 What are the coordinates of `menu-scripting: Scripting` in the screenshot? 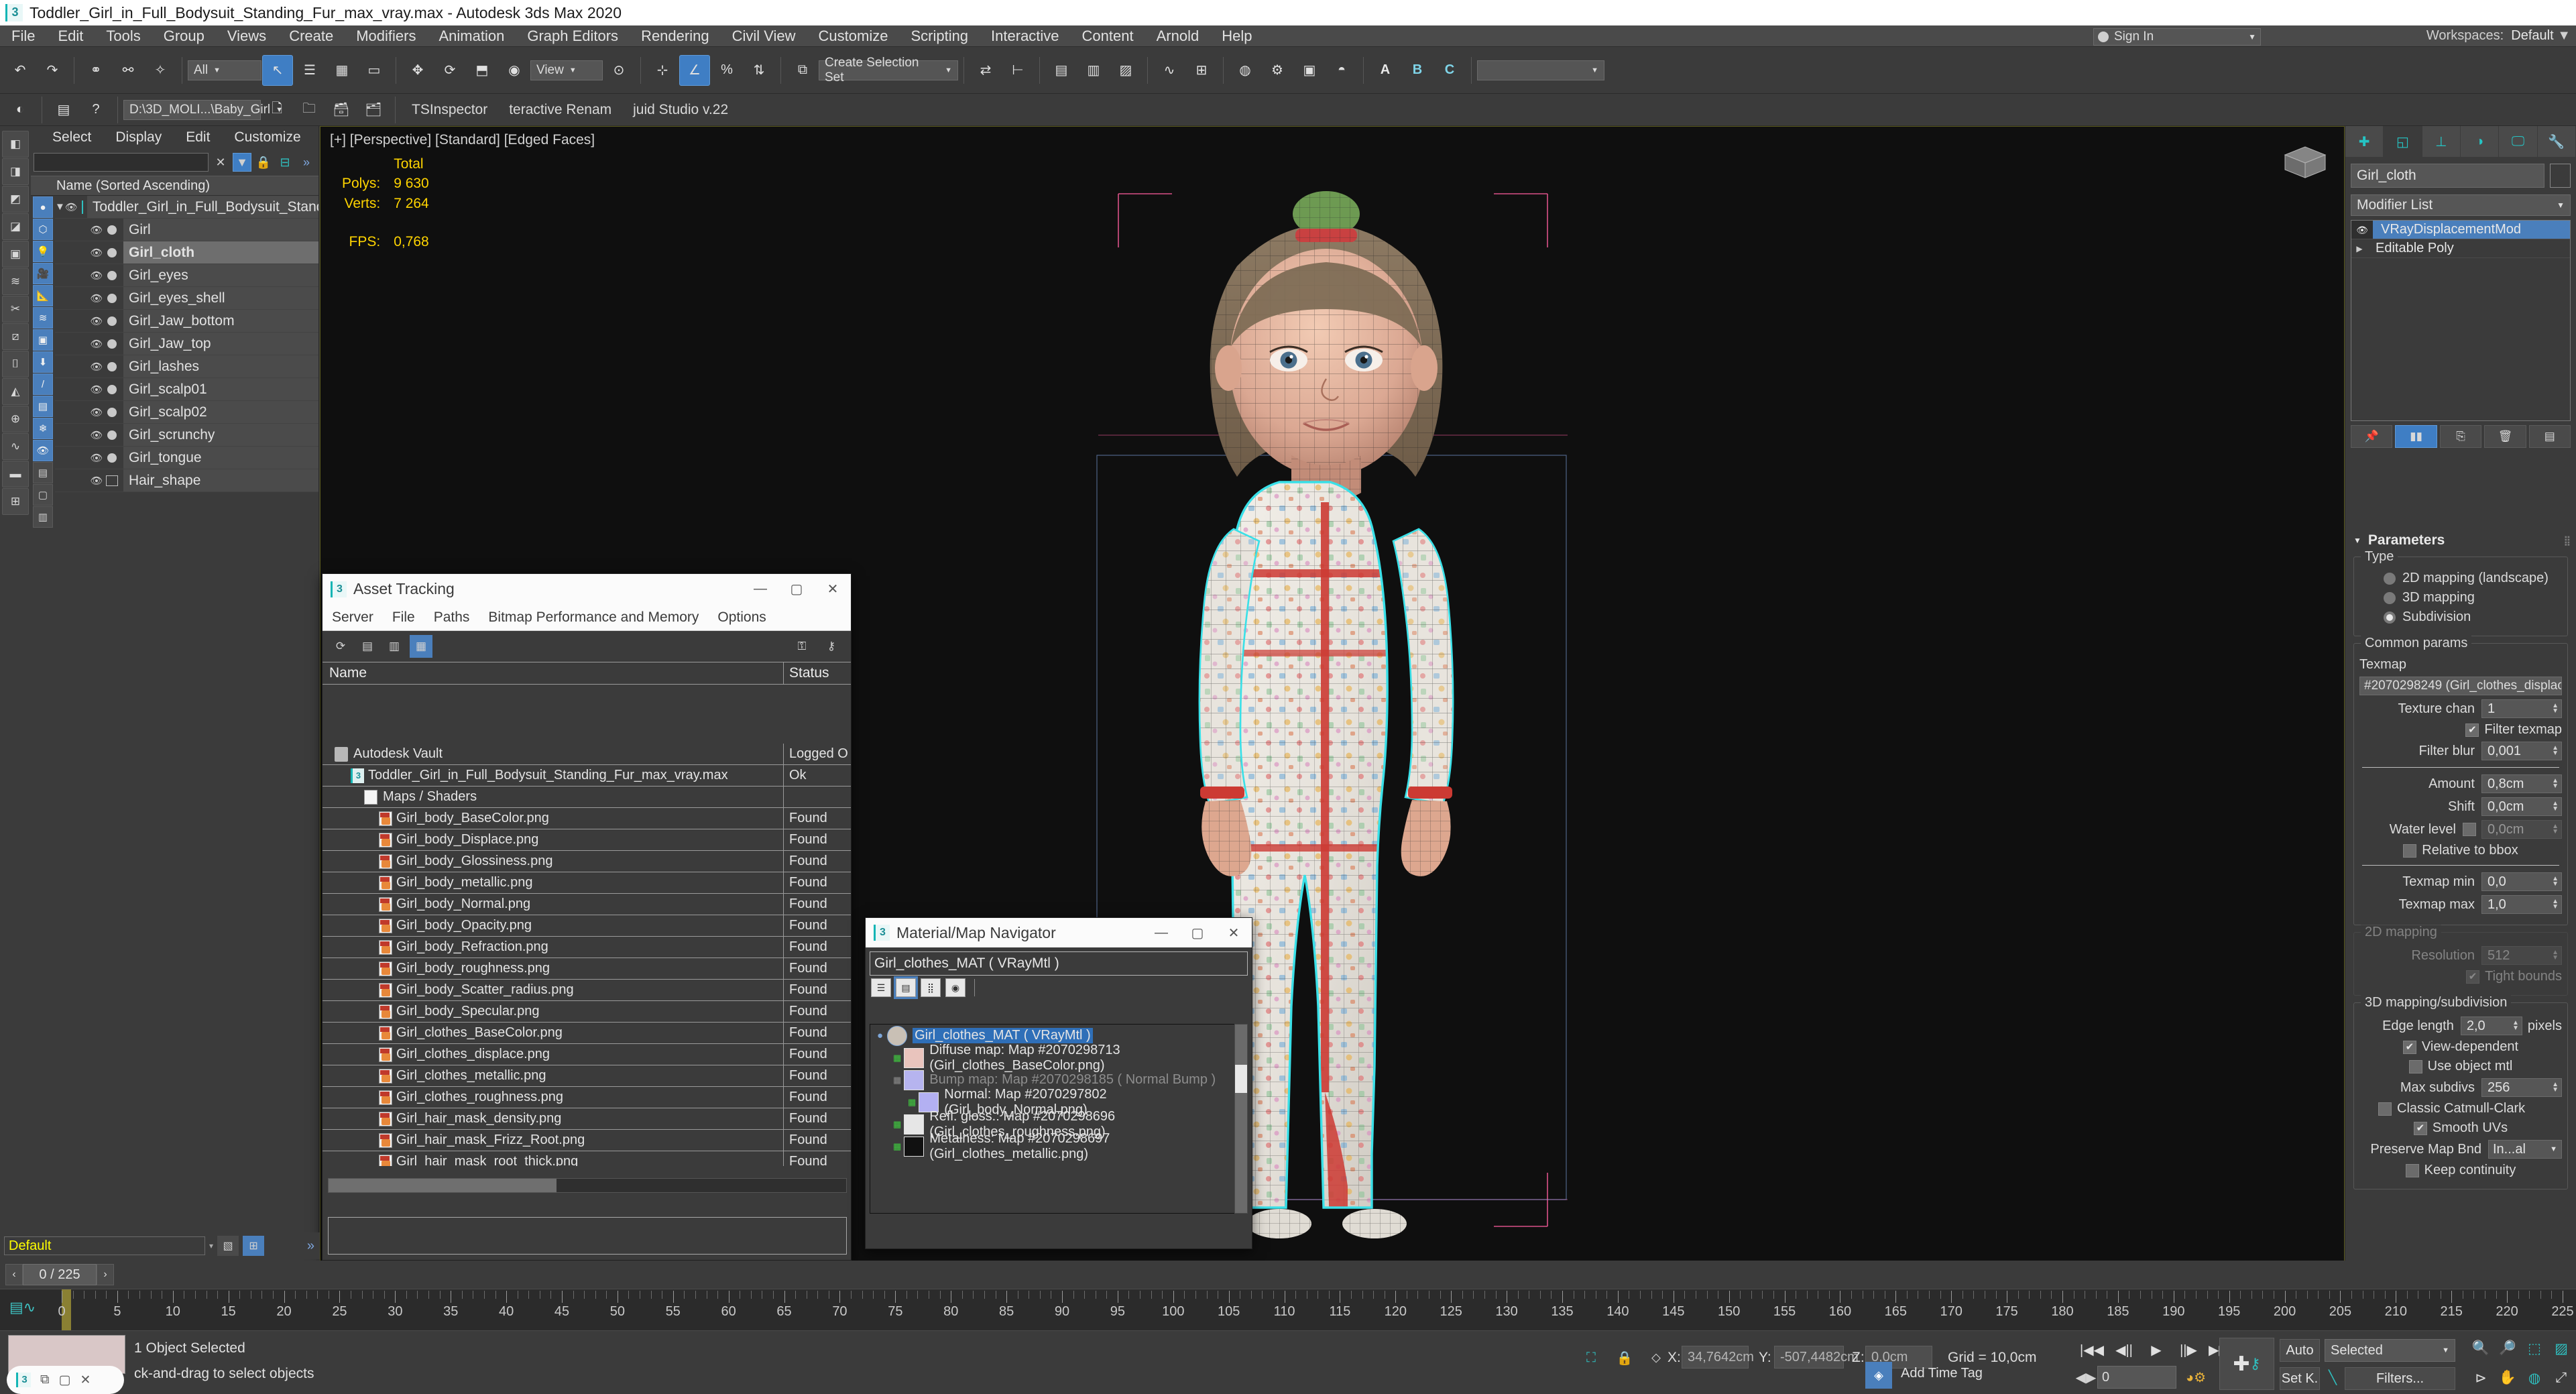 It's located at (939, 36).